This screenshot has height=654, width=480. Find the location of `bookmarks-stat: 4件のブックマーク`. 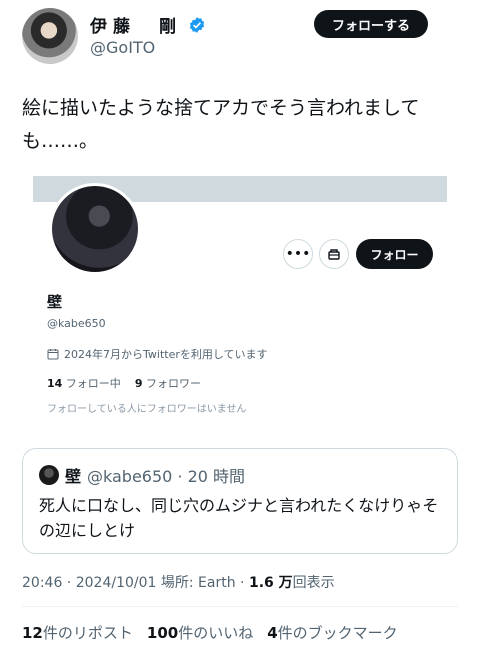

bookmarks-stat: 4件のブックマーク is located at coordinates (332, 632).